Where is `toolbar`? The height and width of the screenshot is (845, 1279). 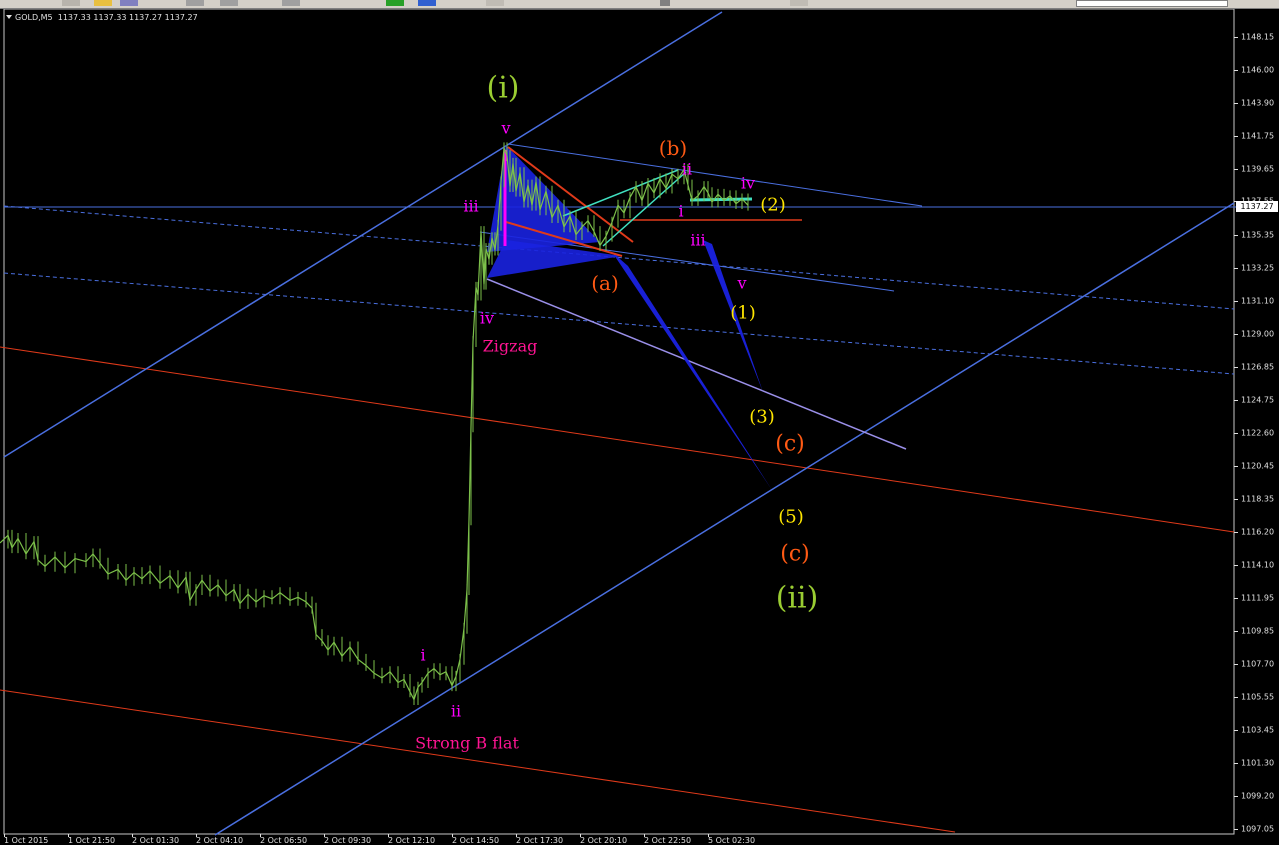
toolbar is located at coordinates (639, 4).